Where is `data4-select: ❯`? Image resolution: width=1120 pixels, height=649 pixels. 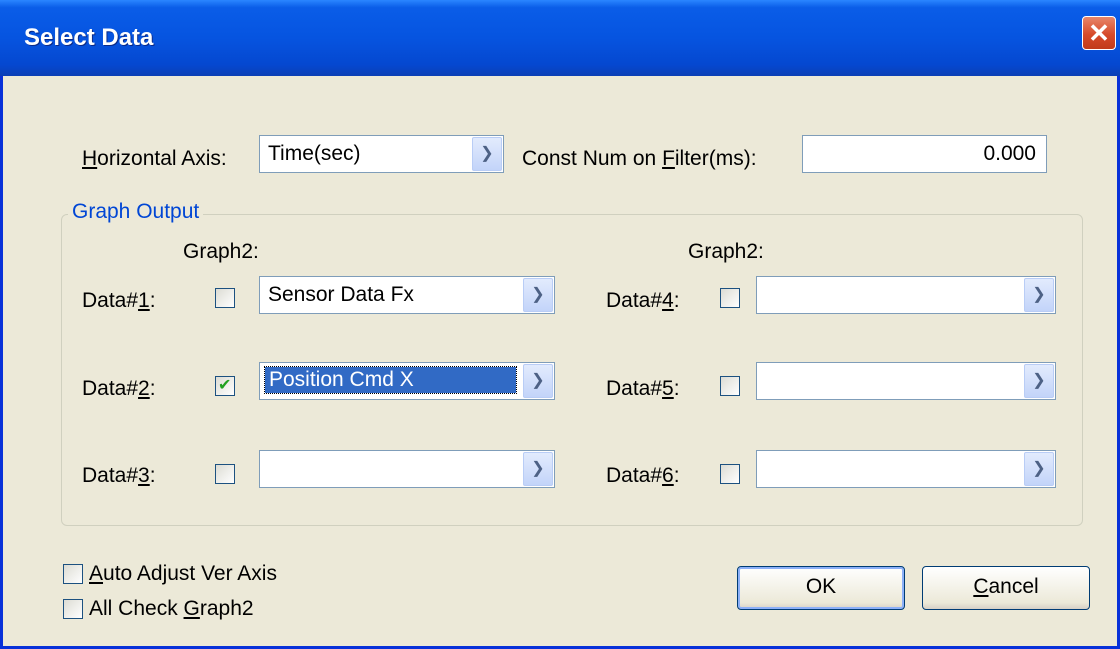 data4-select: ❯ is located at coordinates (906, 295).